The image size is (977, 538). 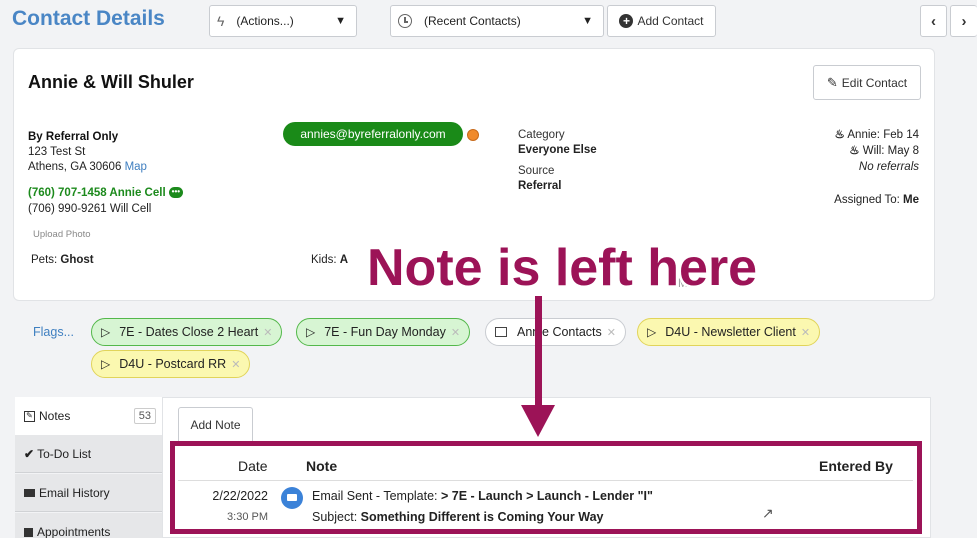 What do you see at coordinates (111, 82) in the screenshot?
I see `contact-name: Annie & Will Shuler` at bounding box center [111, 82].